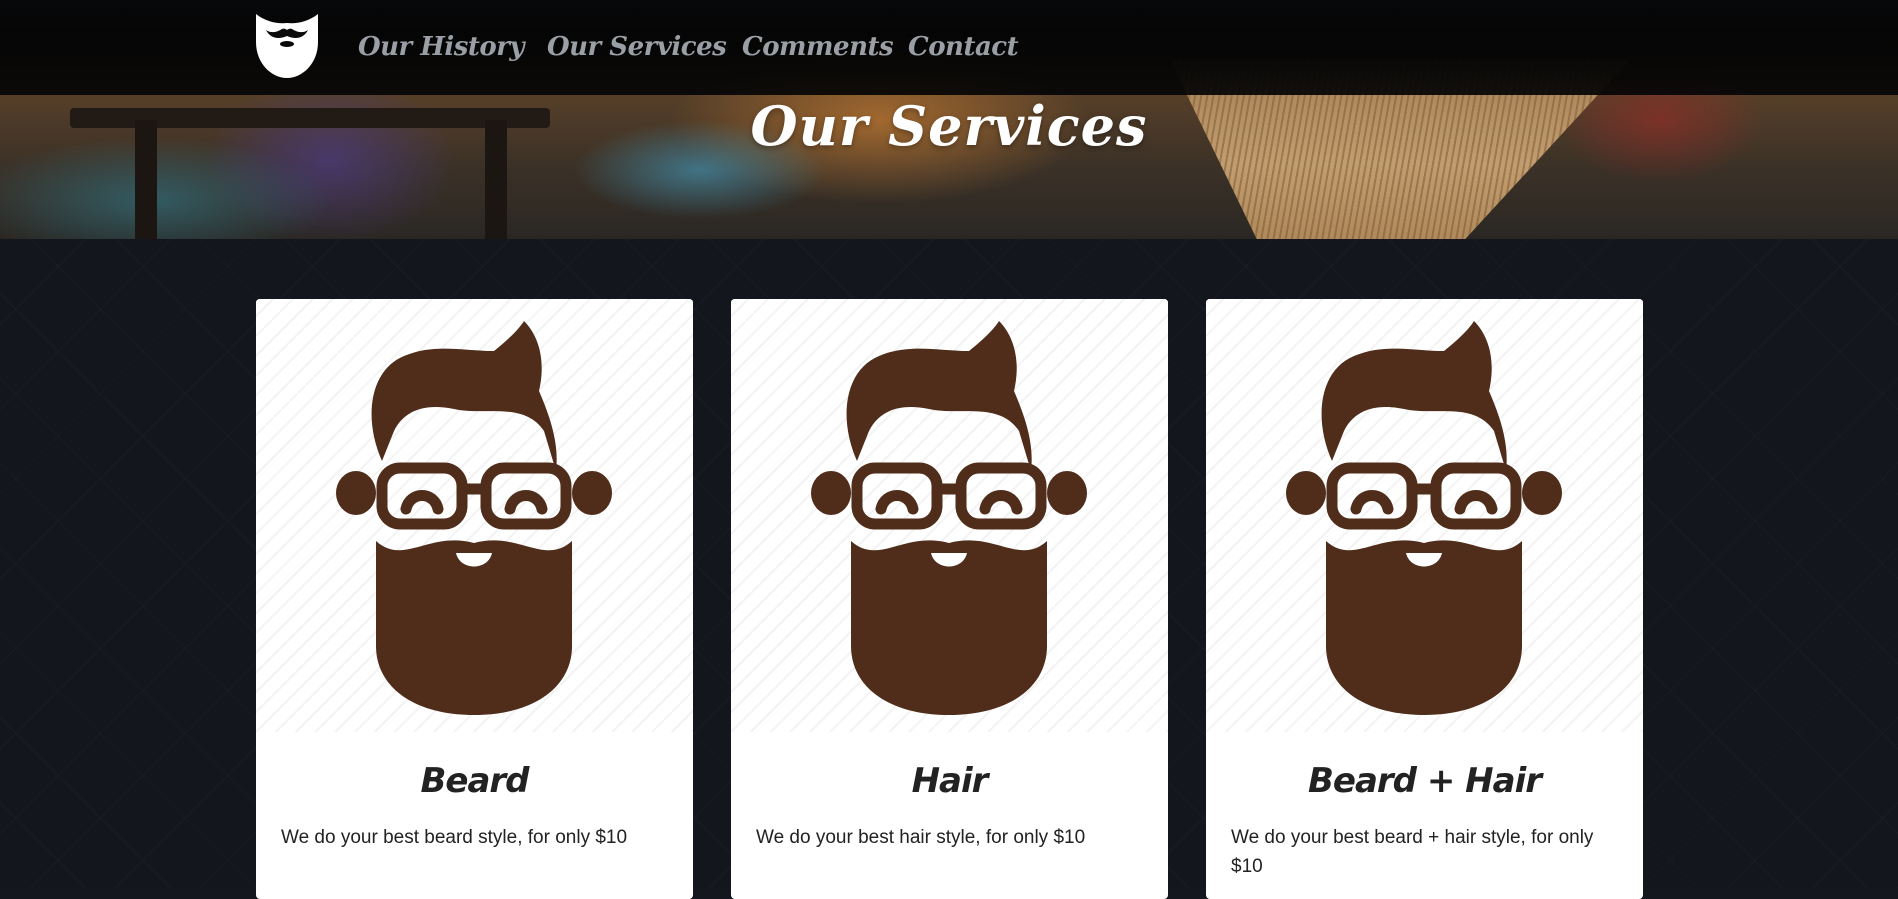  What do you see at coordinates (474, 781) in the screenshot?
I see `service-title: Beard` at bounding box center [474, 781].